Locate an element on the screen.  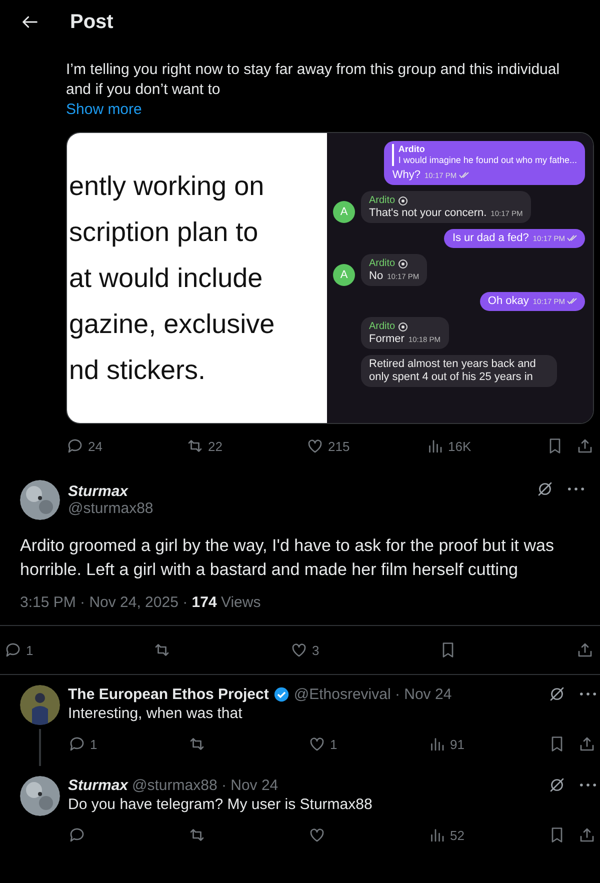
like-button: 1 is located at coordinates (368, 744).